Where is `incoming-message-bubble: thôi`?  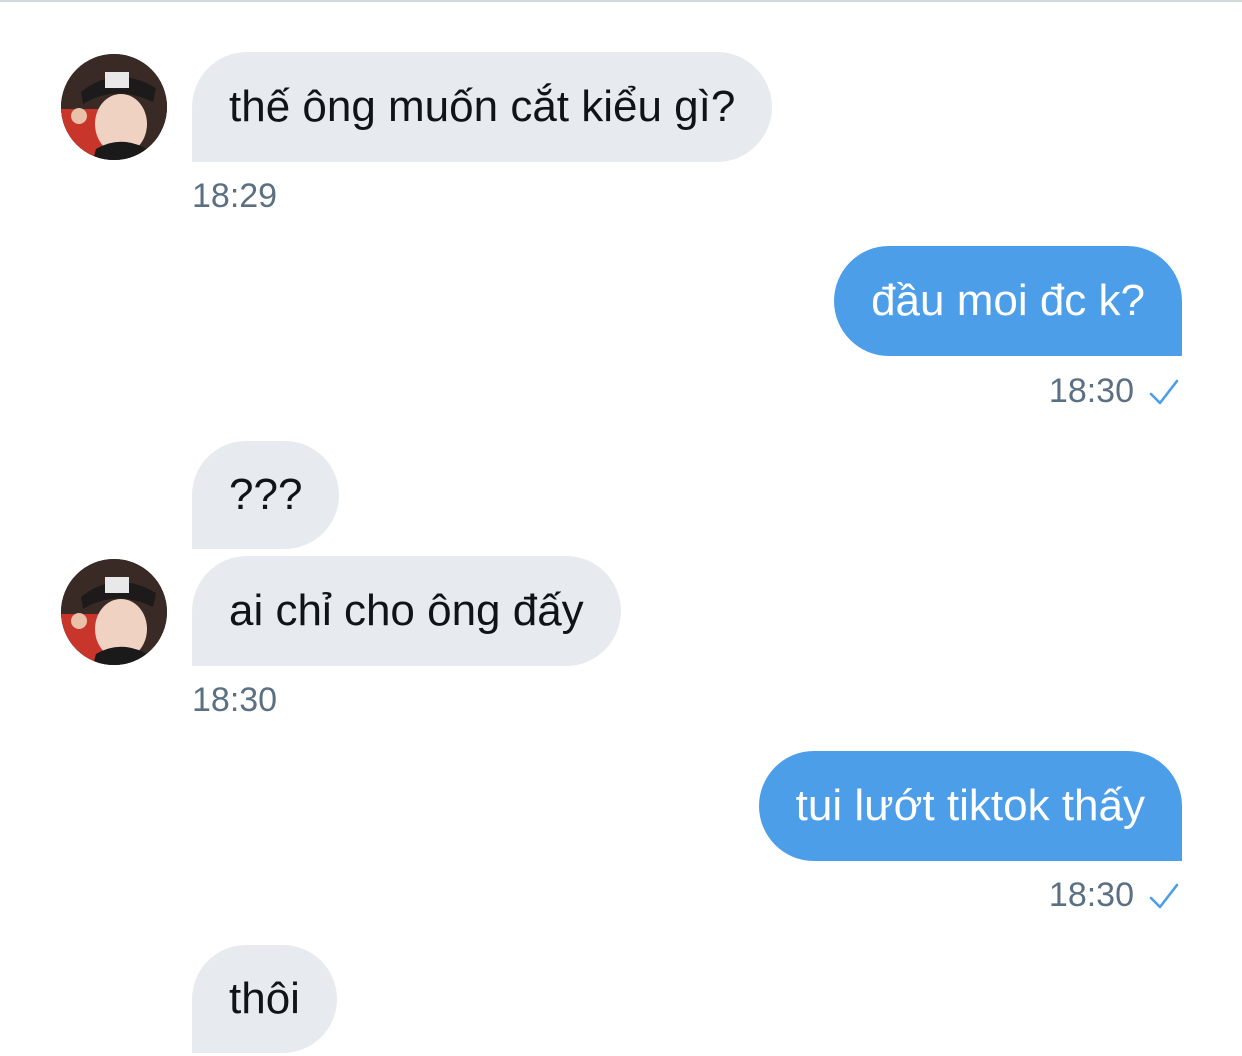 incoming-message-bubble: thôi is located at coordinates (264, 999).